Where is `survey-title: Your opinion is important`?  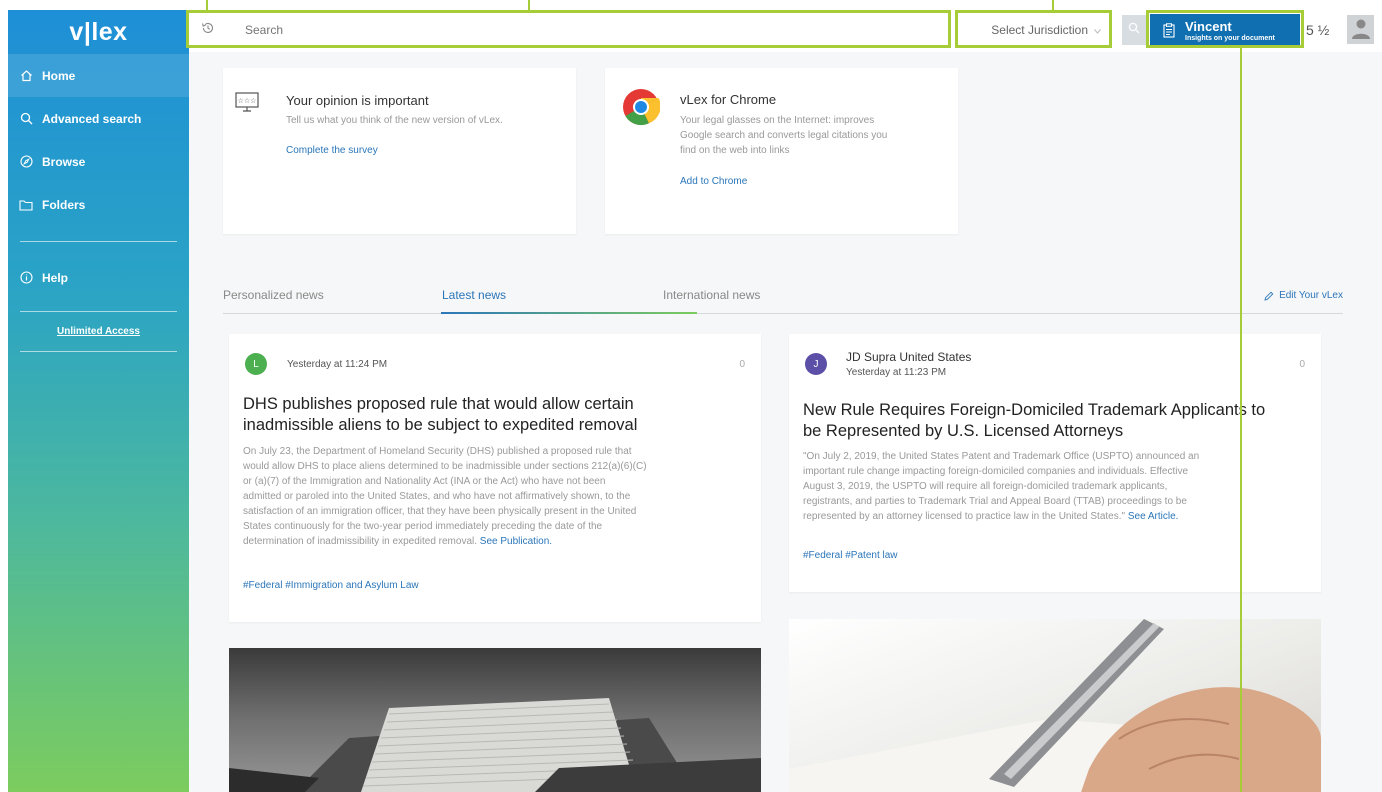
survey-title: Your opinion is important is located at coordinates (357, 100).